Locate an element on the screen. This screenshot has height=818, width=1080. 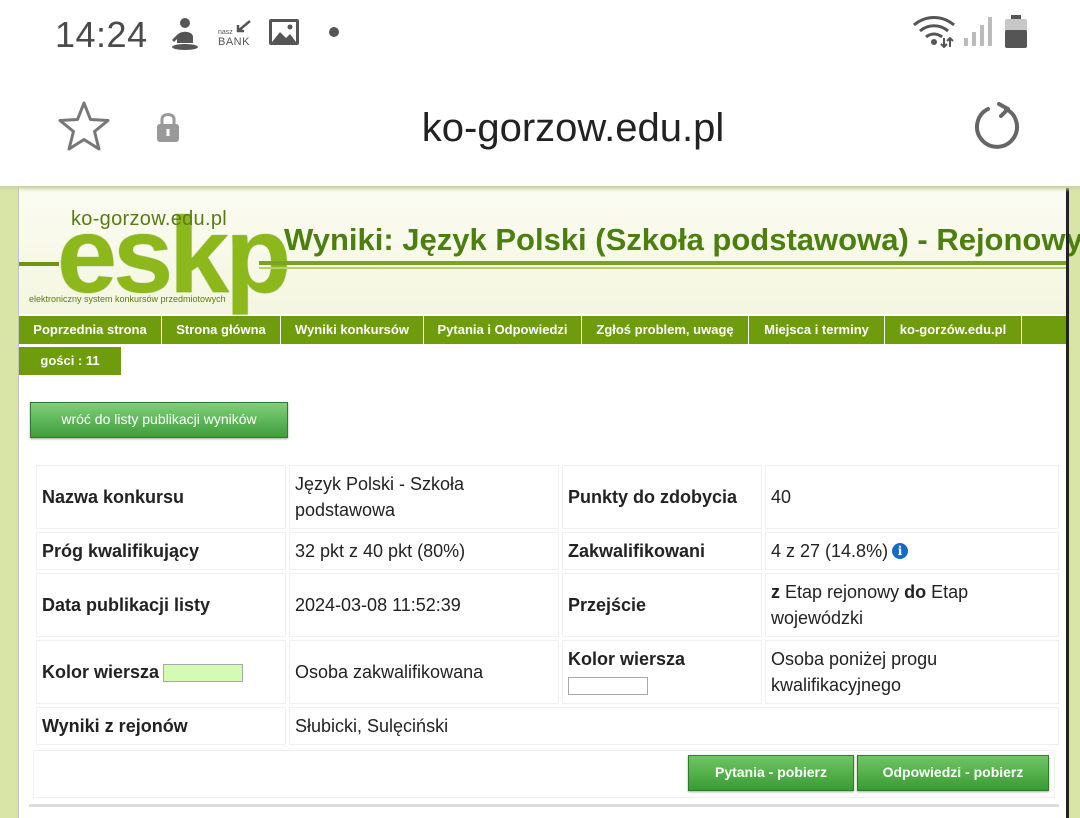
nav-contest-results: Wyniki konkursów is located at coordinates (352, 330).